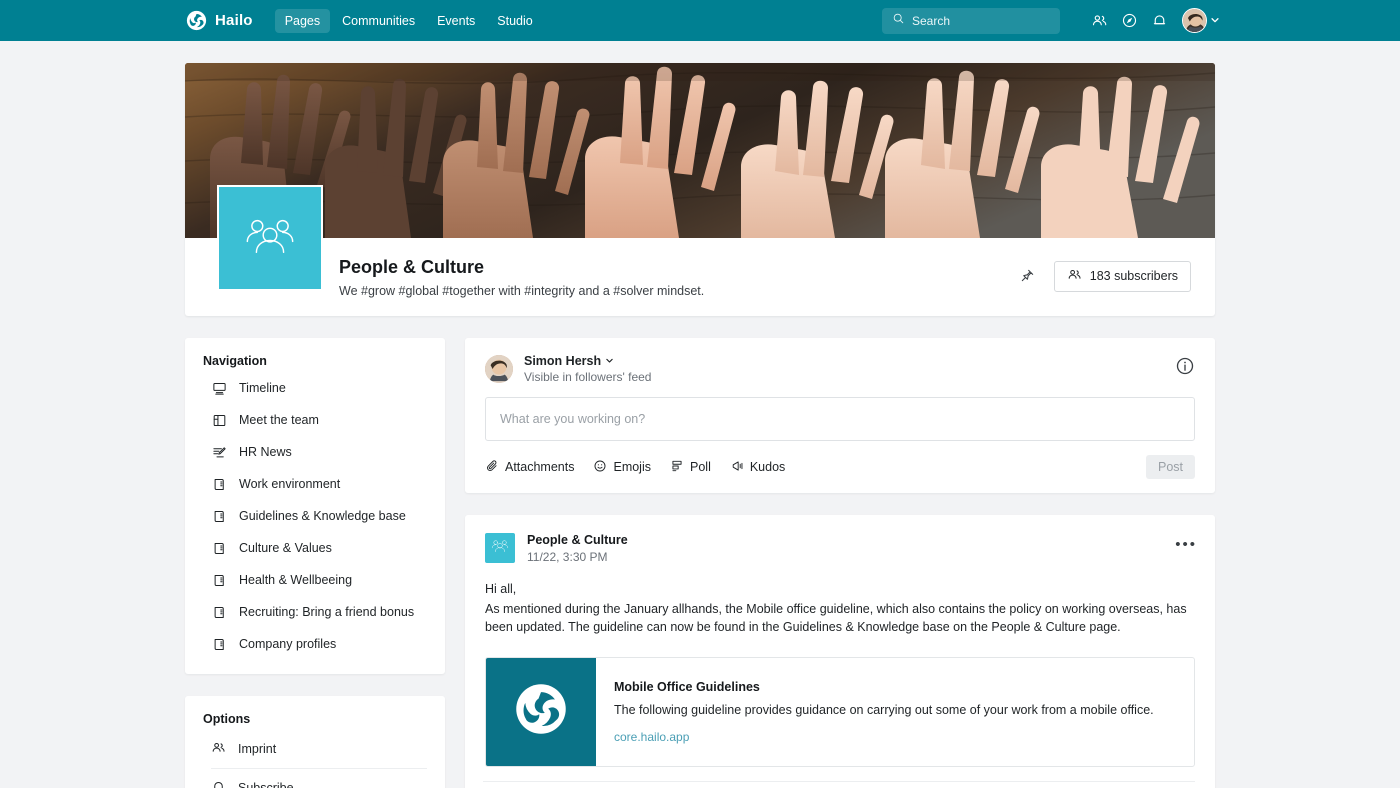 This screenshot has width=1400, height=788. I want to click on sidebar-item-company-profiles: Company profiles, so click(315, 644).